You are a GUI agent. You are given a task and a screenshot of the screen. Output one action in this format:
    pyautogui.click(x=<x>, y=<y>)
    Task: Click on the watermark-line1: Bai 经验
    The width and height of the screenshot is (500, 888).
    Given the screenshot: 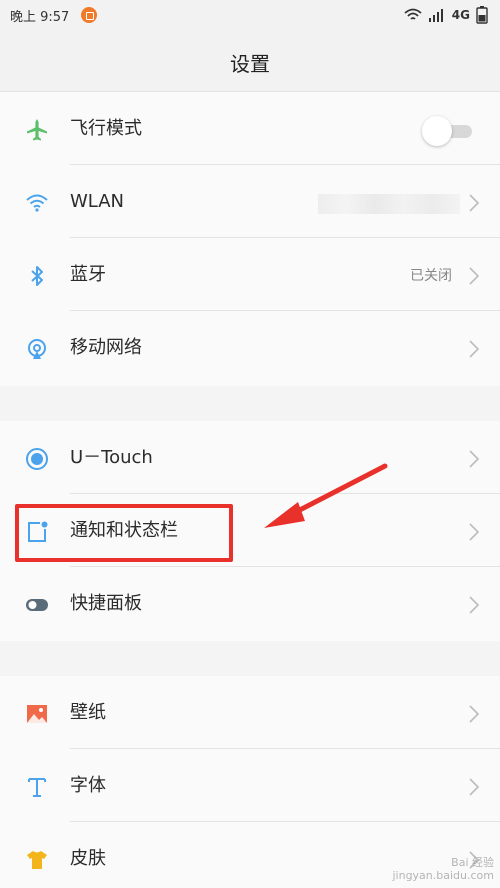 What is the action you would take?
    pyautogui.click(x=472, y=862)
    